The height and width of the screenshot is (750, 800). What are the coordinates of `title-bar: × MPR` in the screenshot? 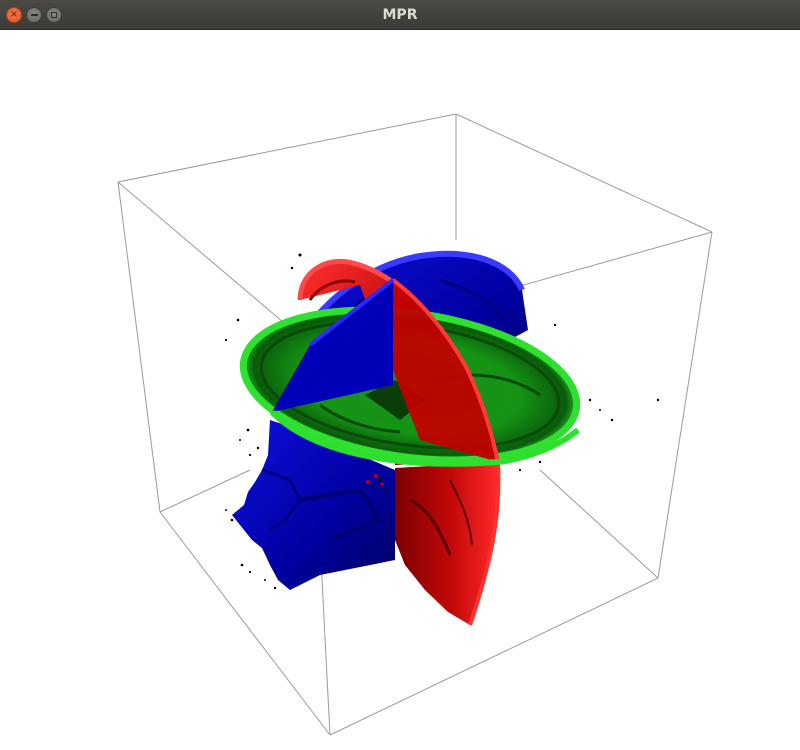 It's located at (400, 15).